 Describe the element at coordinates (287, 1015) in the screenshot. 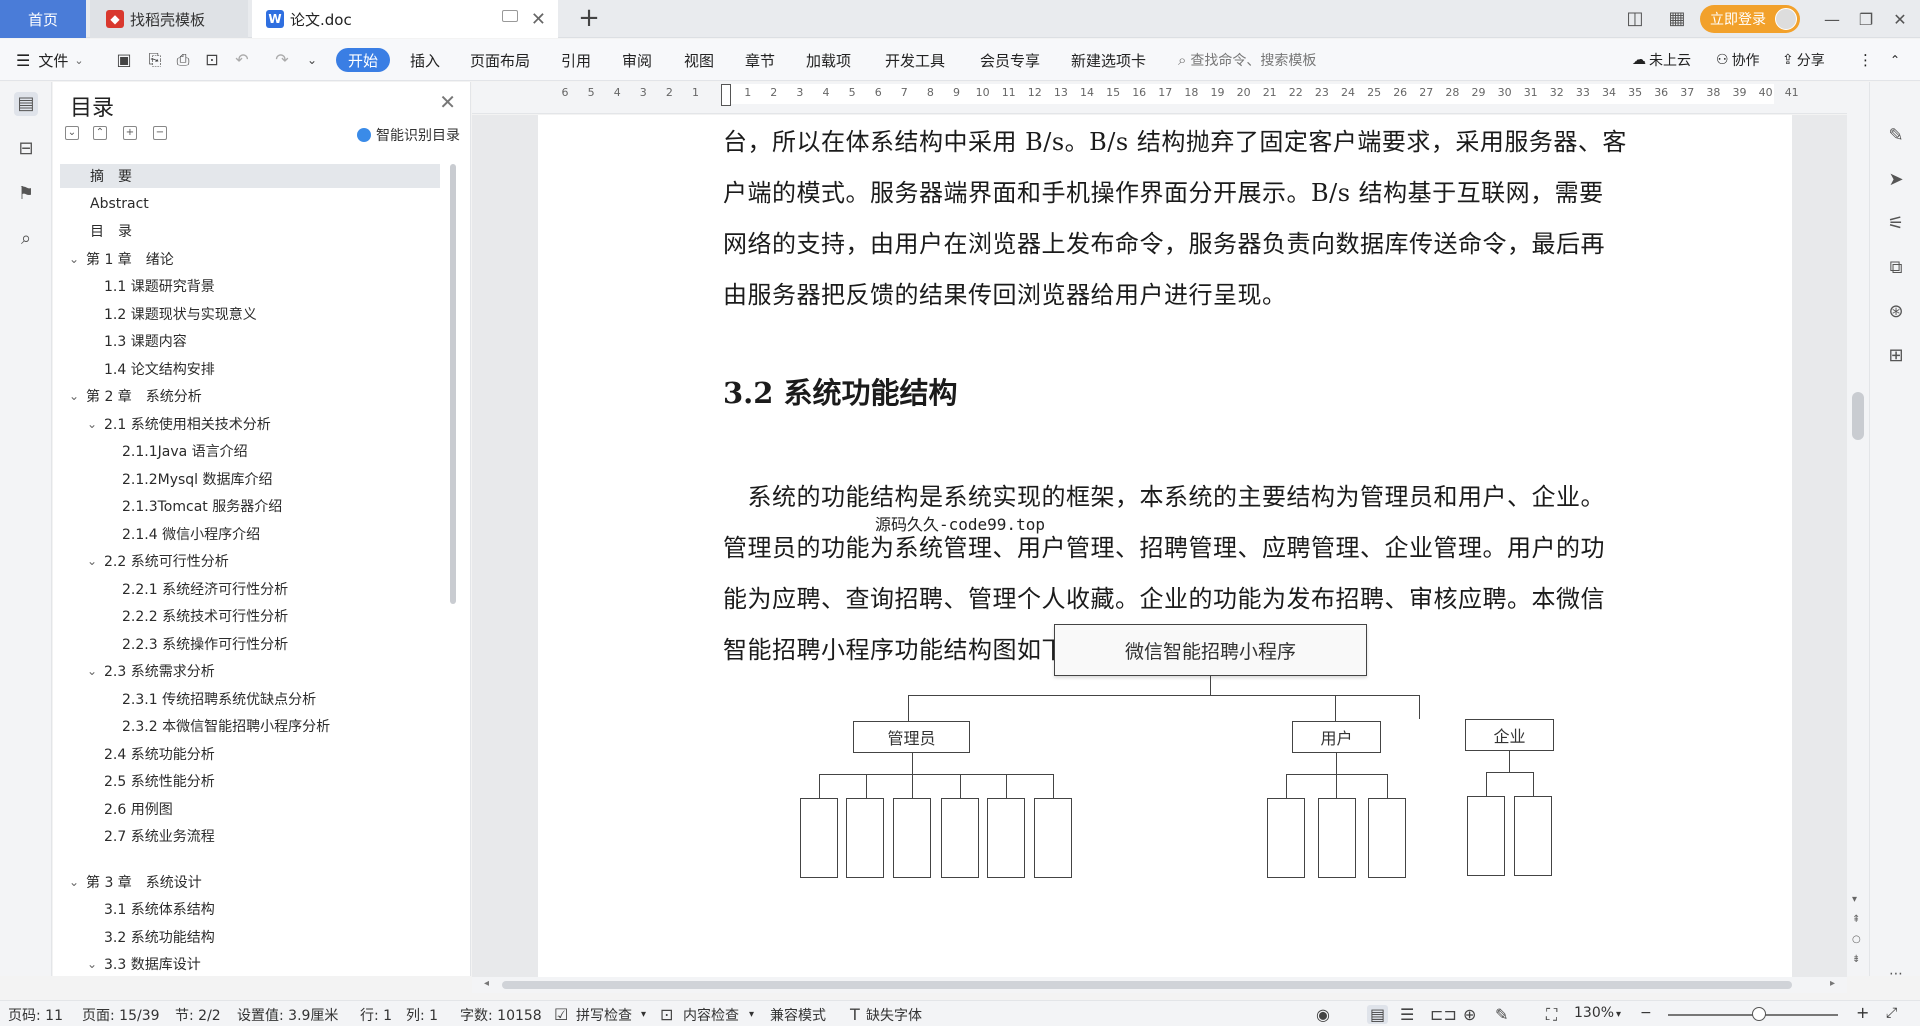

I see `status-setting: 设置值: 3.9厘米` at that location.